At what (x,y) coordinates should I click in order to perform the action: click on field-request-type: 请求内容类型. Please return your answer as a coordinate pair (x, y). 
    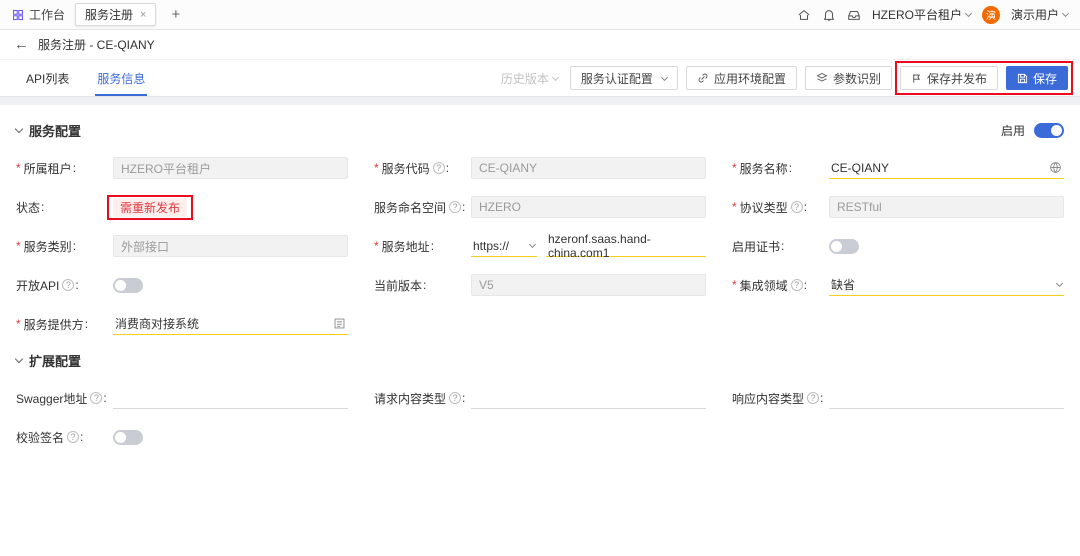
    Looking at the image, I should click on (540, 398).